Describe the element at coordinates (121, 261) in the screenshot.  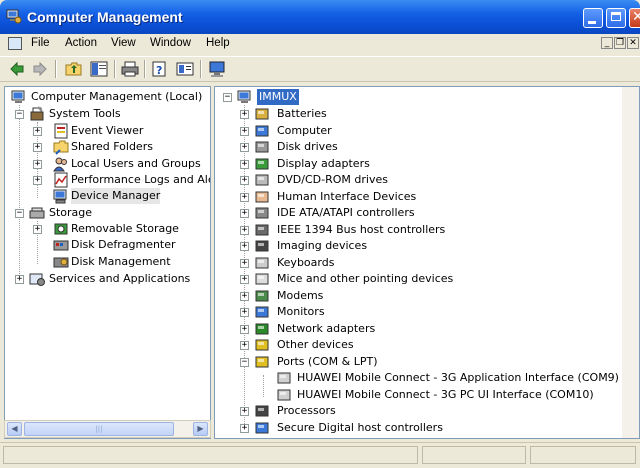
I see `tree-label: Disk Management` at that location.